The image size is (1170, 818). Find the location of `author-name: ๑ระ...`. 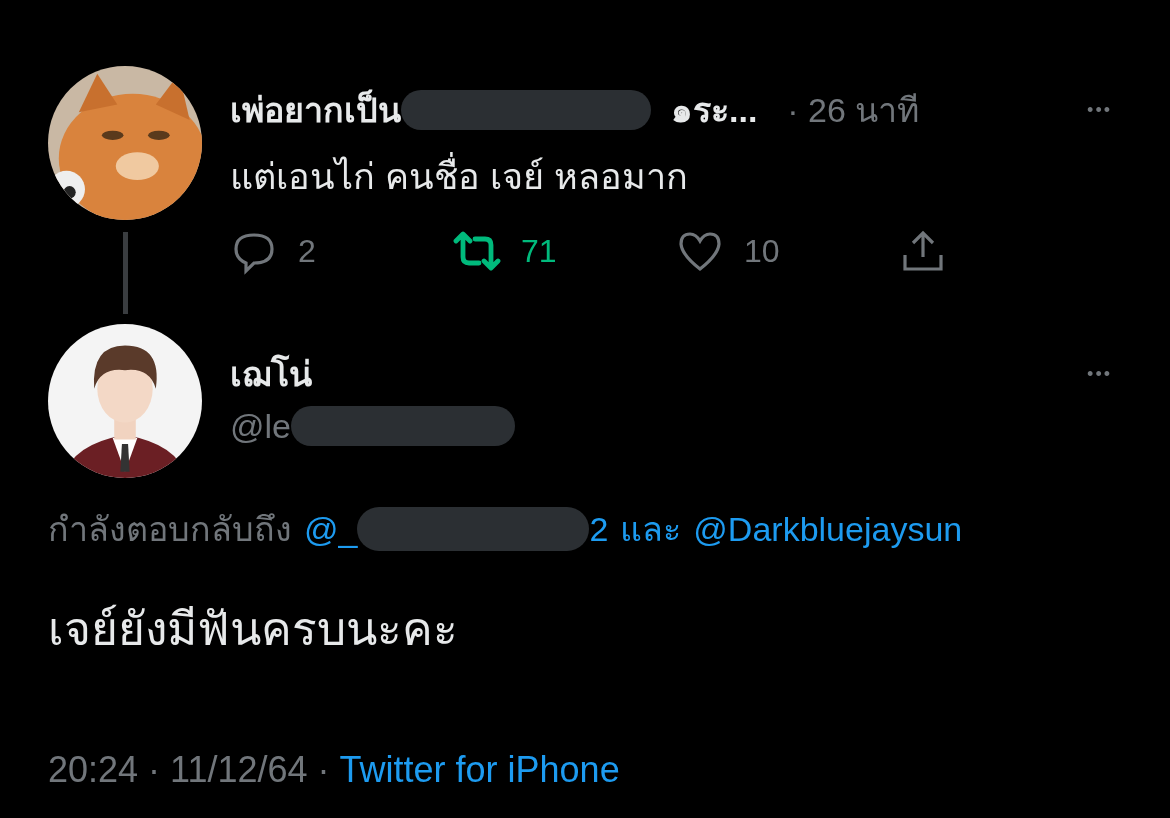

author-name: ๑ระ... is located at coordinates (714, 110).